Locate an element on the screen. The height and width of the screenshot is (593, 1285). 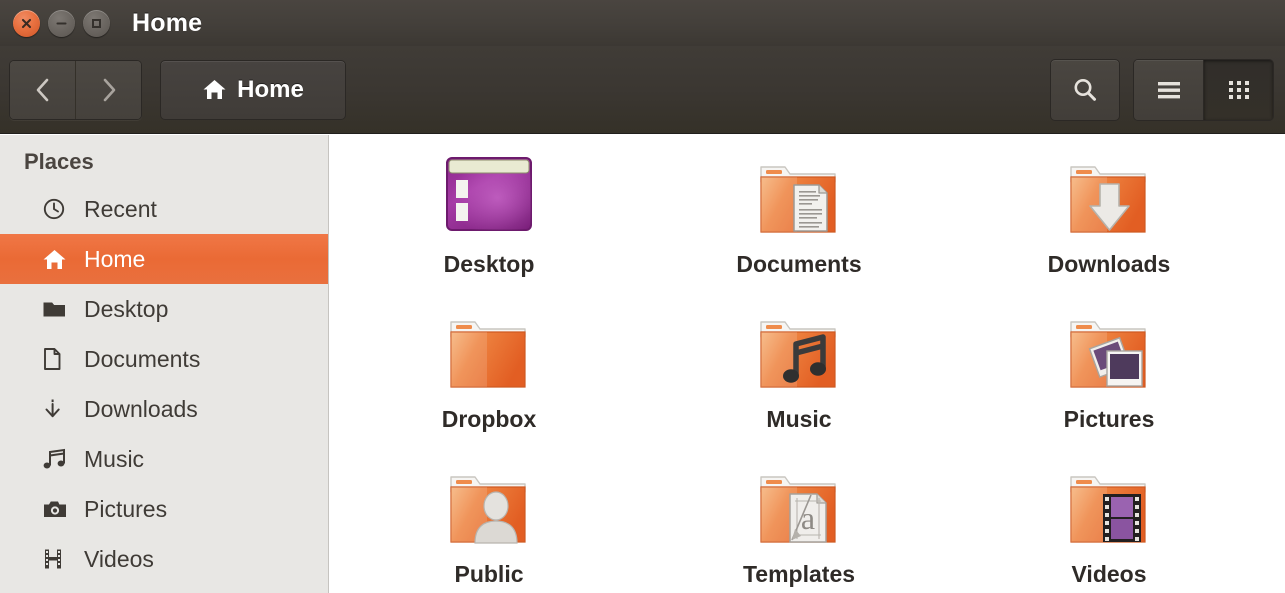
window-controls is located at coordinates (61, 23).